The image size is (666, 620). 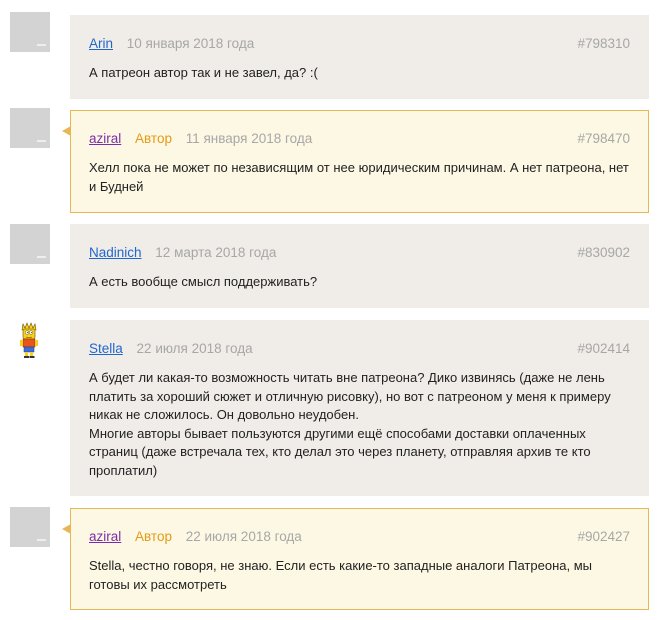 What do you see at coordinates (359, 44) in the screenshot?
I see `comment-header: Arin 10 января 2018 года #798310` at bounding box center [359, 44].